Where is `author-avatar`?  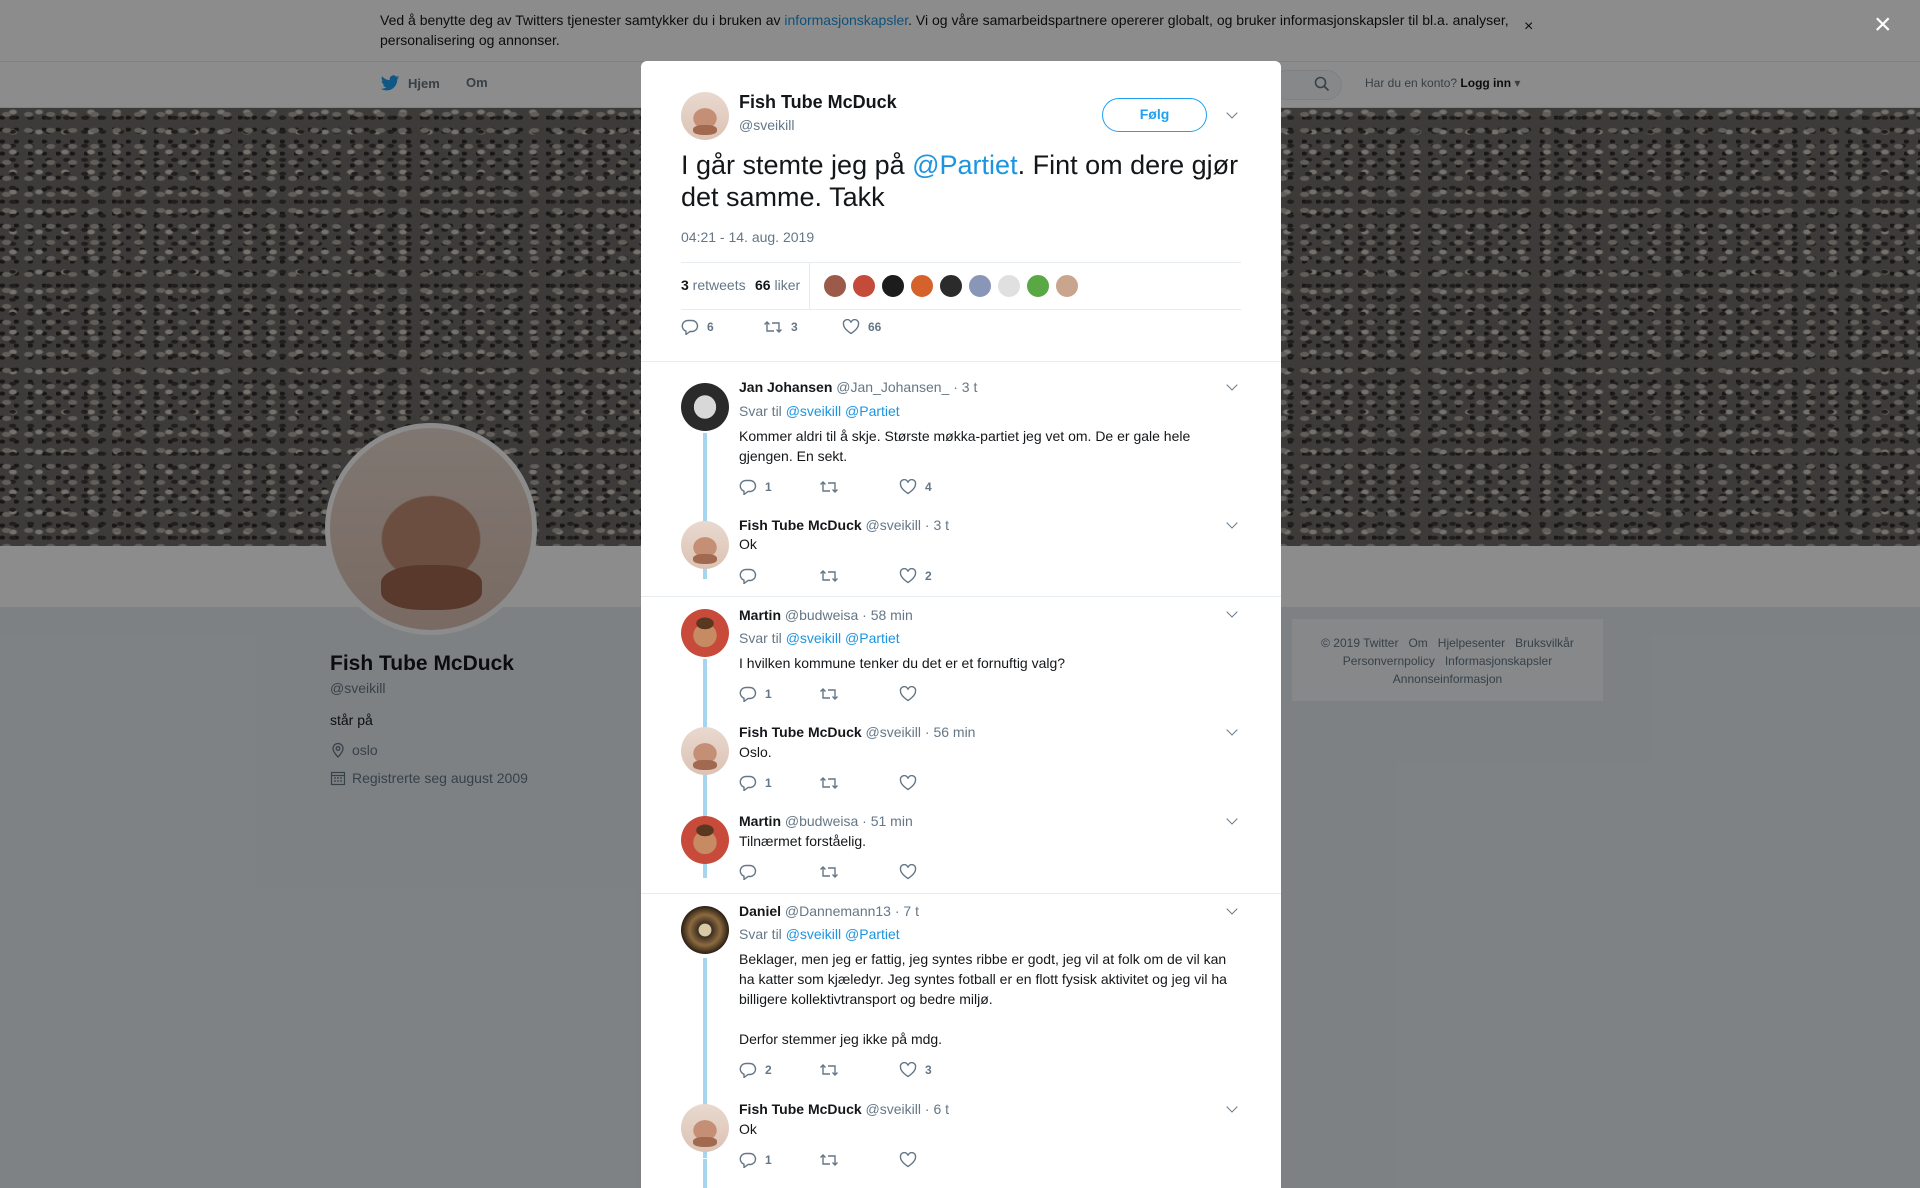
author-avatar is located at coordinates (705, 116).